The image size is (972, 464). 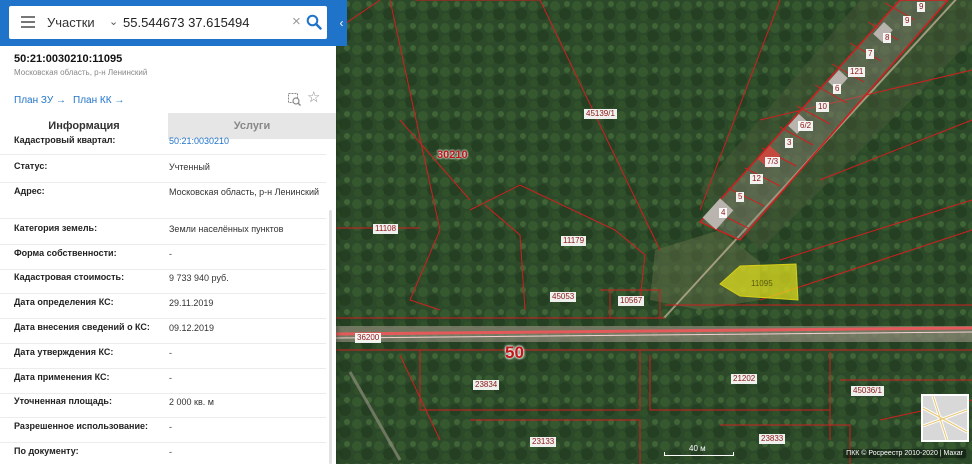 What do you see at coordinates (789, 143) in the screenshot?
I see `house-number: 3` at bounding box center [789, 143].